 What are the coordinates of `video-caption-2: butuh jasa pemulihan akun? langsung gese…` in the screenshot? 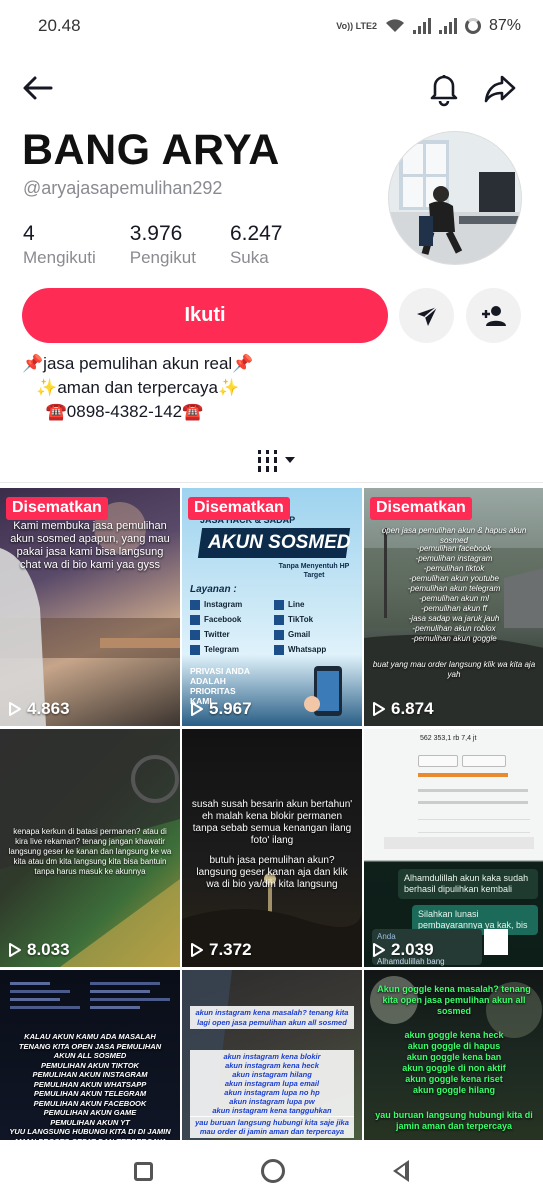 It's located at (272, 872).